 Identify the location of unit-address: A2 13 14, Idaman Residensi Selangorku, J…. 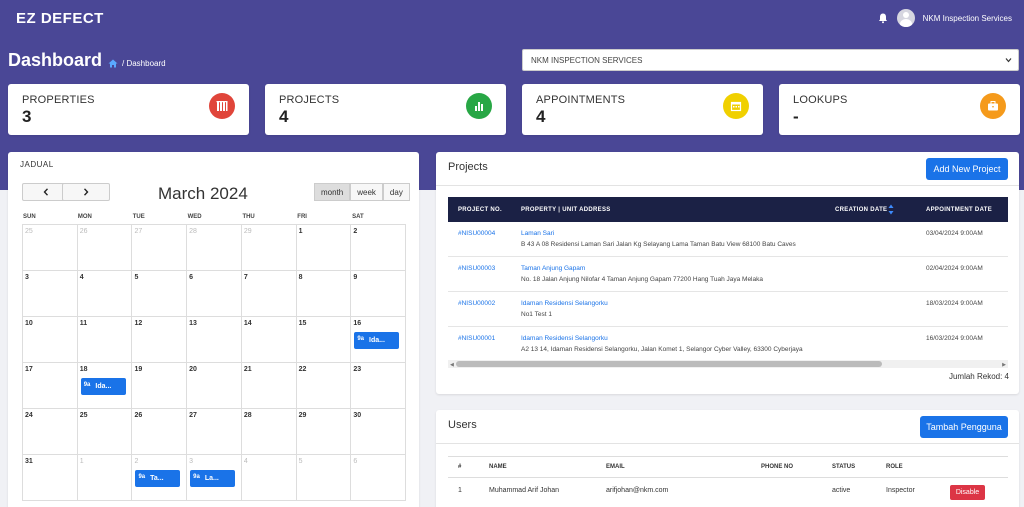
(662, 349).